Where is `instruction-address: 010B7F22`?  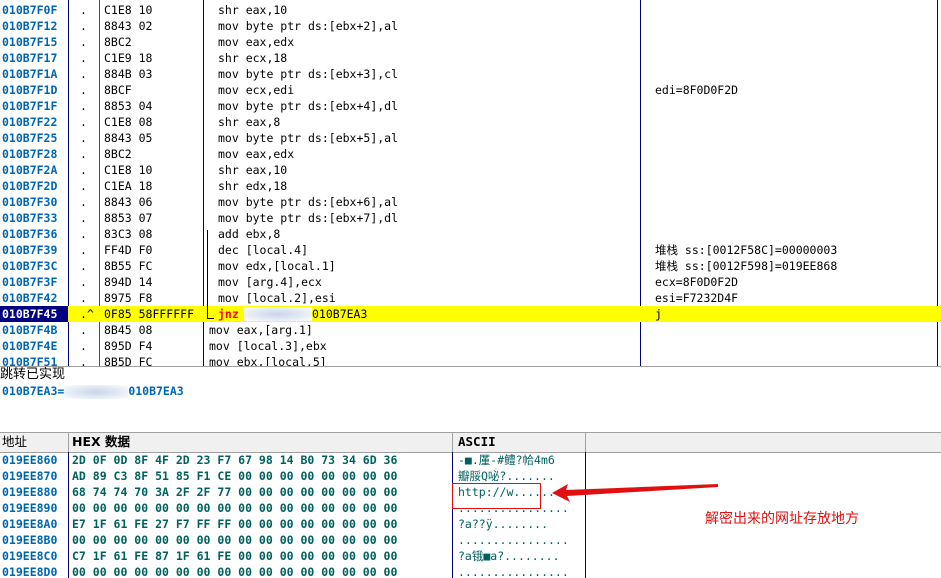 instruction-address: 010B7F22 is located at coordinates (30, 122).